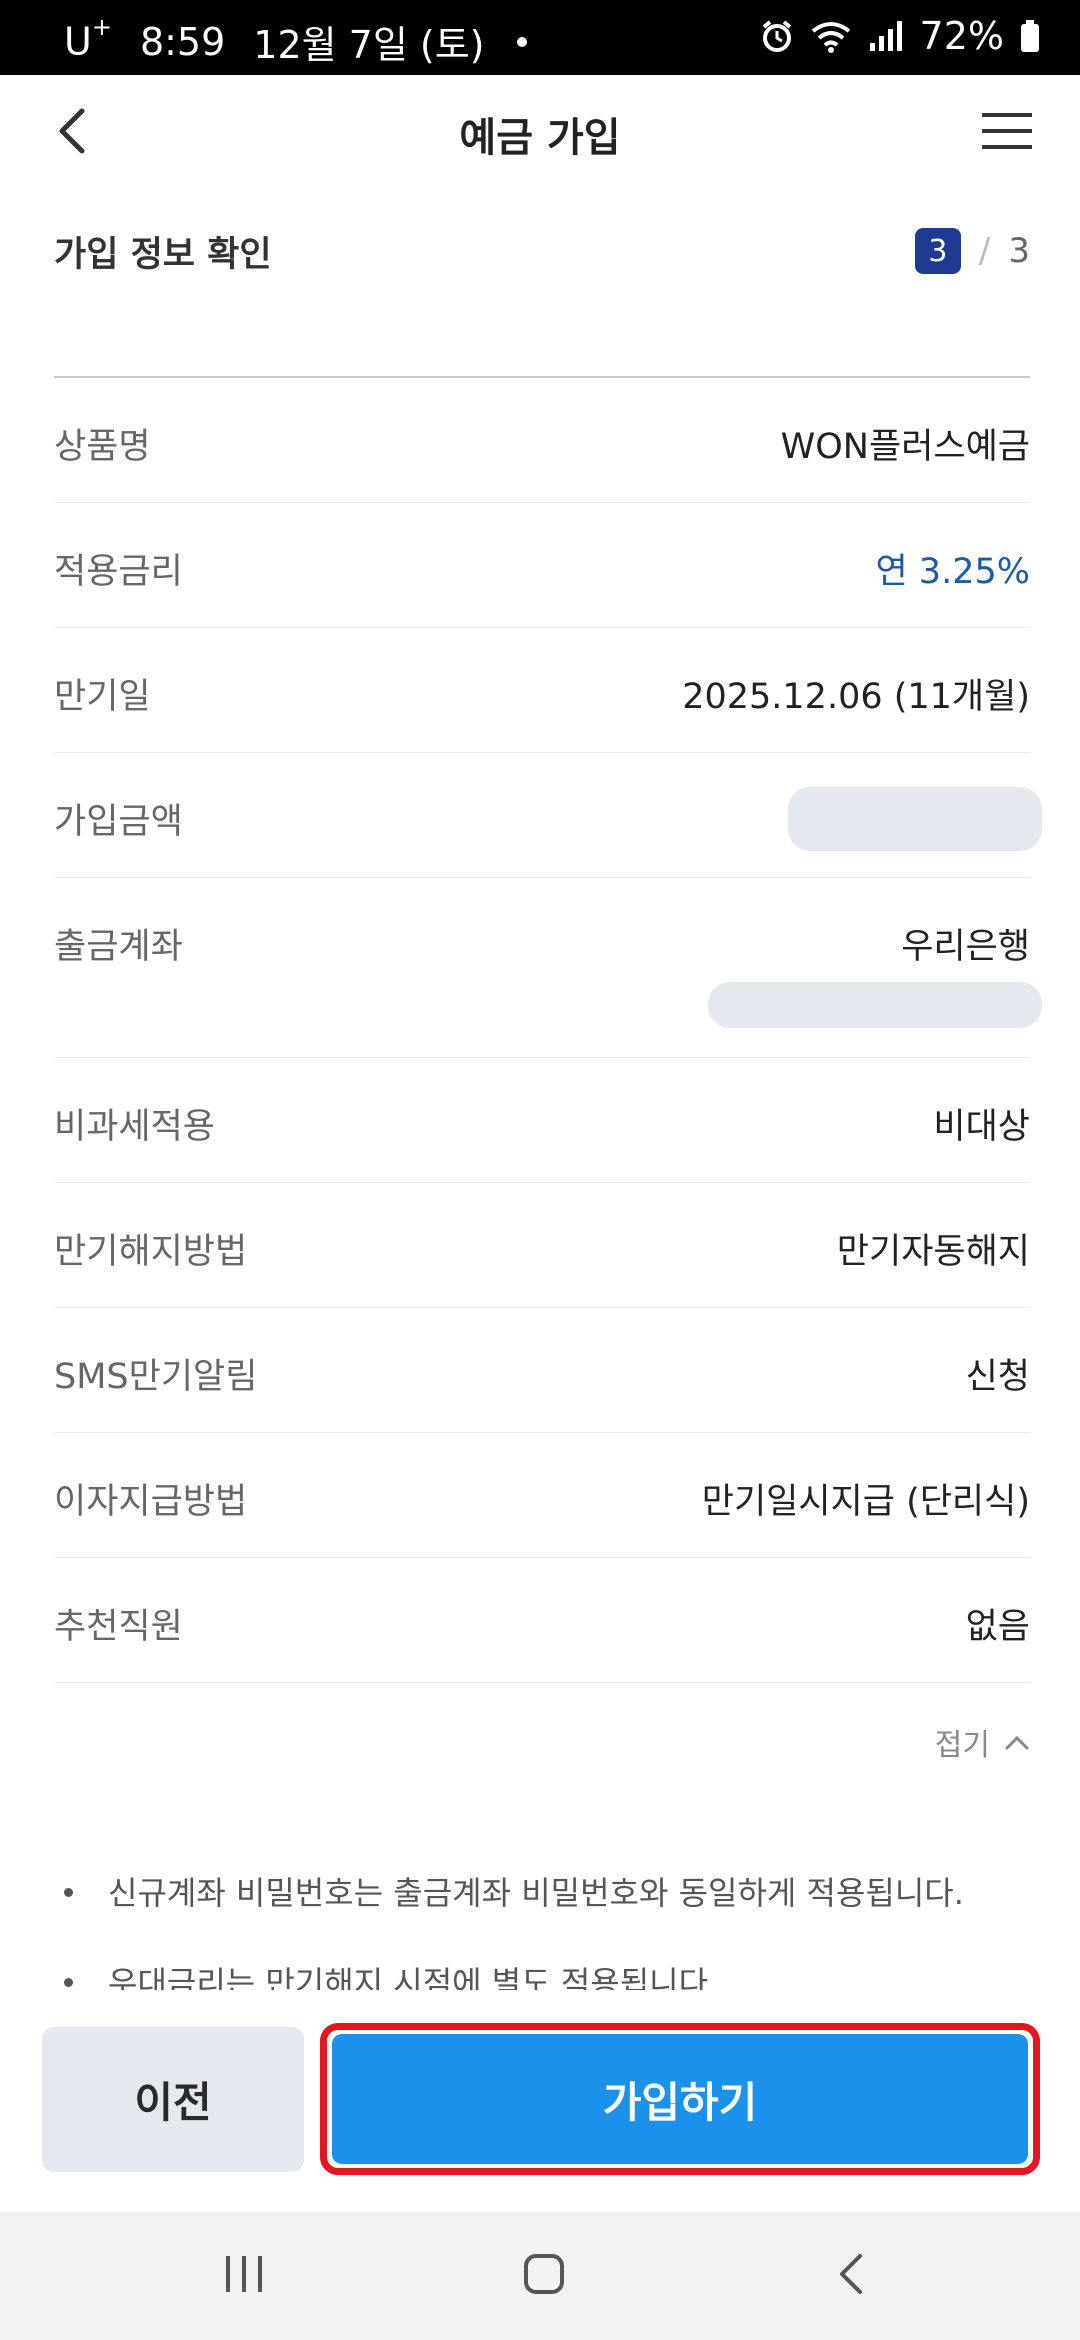  Describe the element at coordinates (856, 697) in the screenshot. I see `row-value: 2025.12.06 (11개월)` at that location.